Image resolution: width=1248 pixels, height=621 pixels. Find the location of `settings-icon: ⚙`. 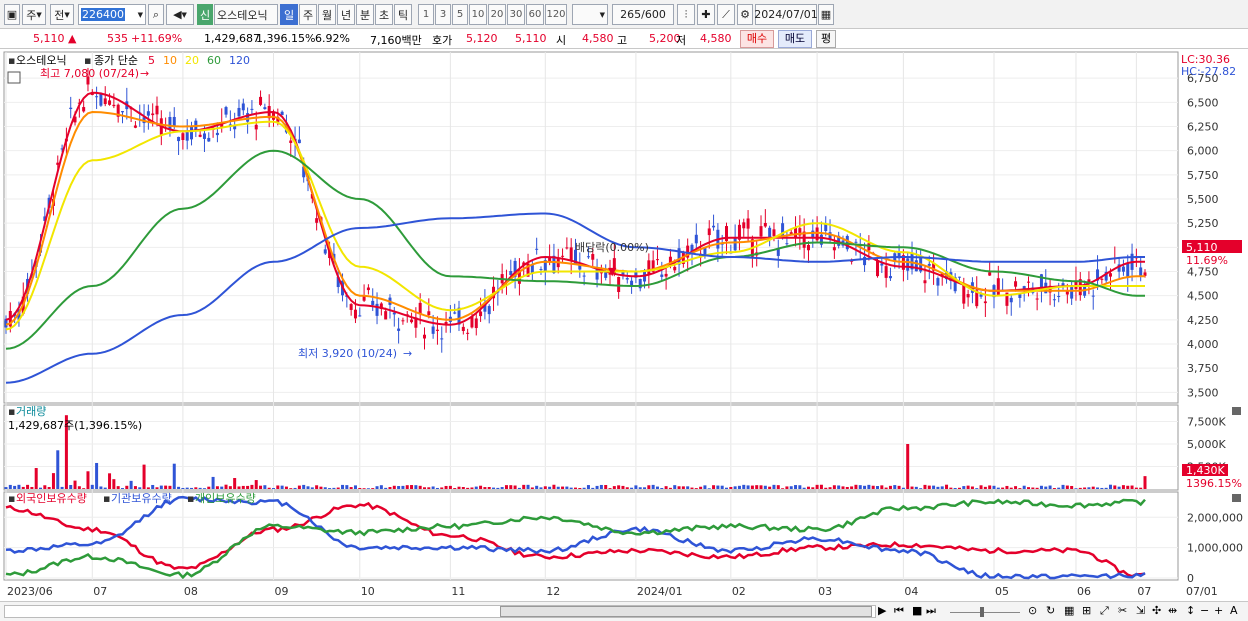

settings-icon: ⚙ is located at coordinates (745, 14).